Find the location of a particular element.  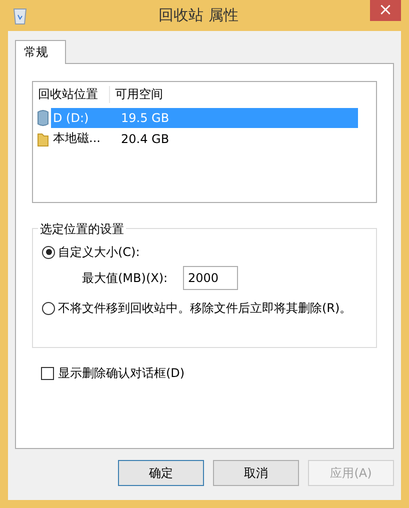

option-label: 不将文件移到回收站中。移除文件后立即将其删除(R)。 is located at coordinates (205, 308).